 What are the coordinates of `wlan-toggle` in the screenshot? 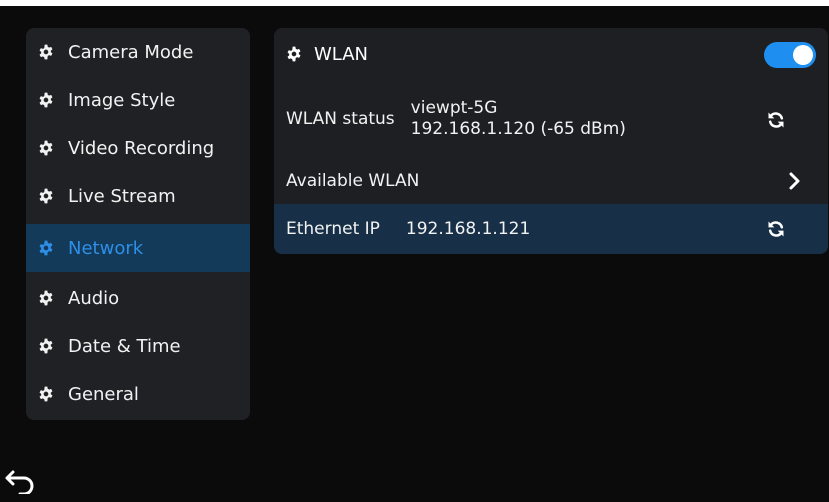 It's located at (790, 55).